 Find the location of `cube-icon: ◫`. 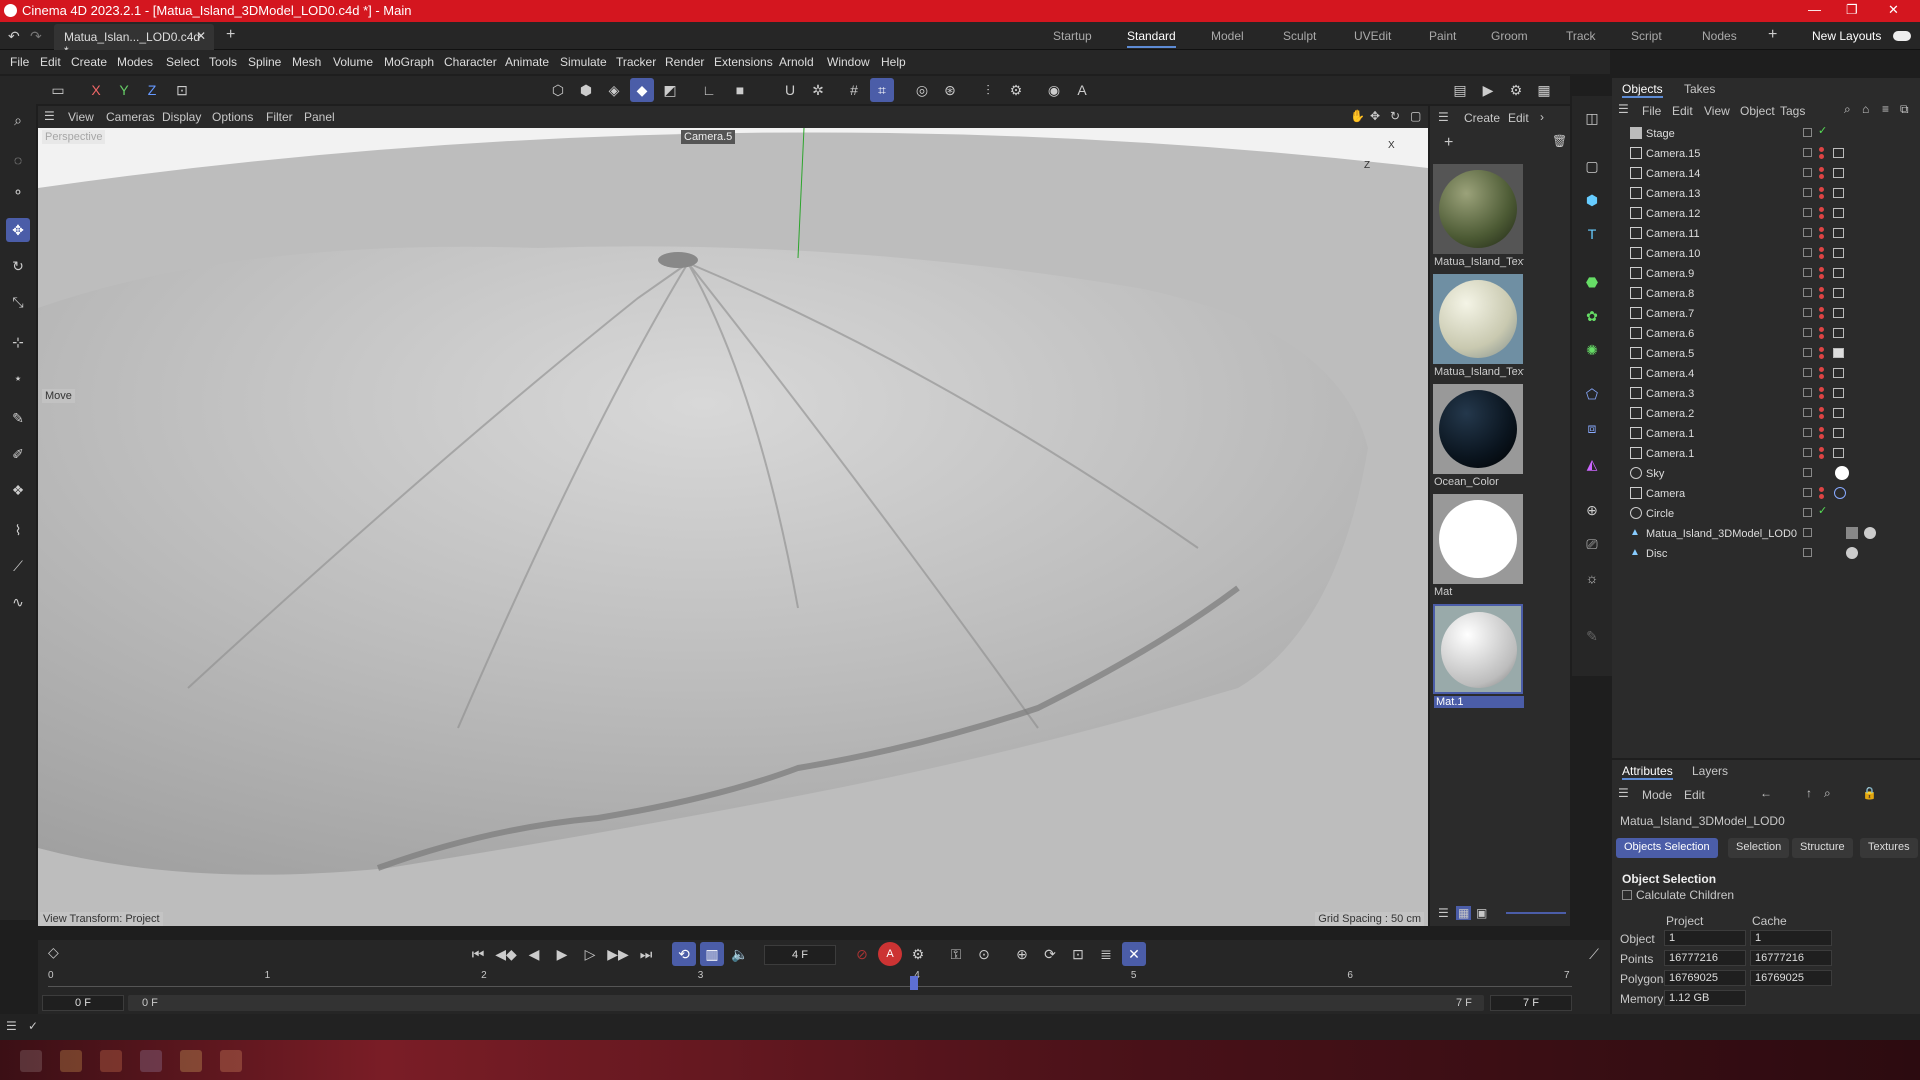

cube-icon: ◫ is located at coordinates (1592, 118).